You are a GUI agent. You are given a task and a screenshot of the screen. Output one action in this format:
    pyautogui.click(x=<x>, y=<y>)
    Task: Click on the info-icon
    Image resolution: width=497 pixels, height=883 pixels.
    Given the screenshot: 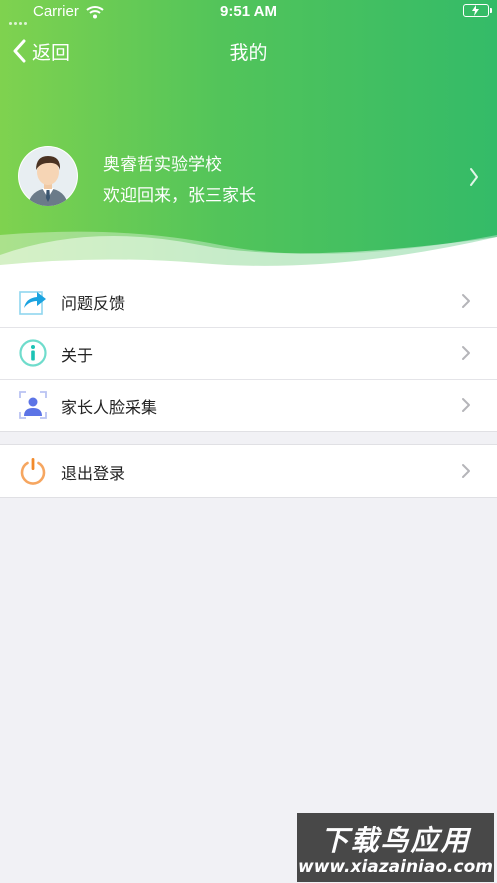 What is the action you would take?
    pyautogui.click(x=33, y=353)
    